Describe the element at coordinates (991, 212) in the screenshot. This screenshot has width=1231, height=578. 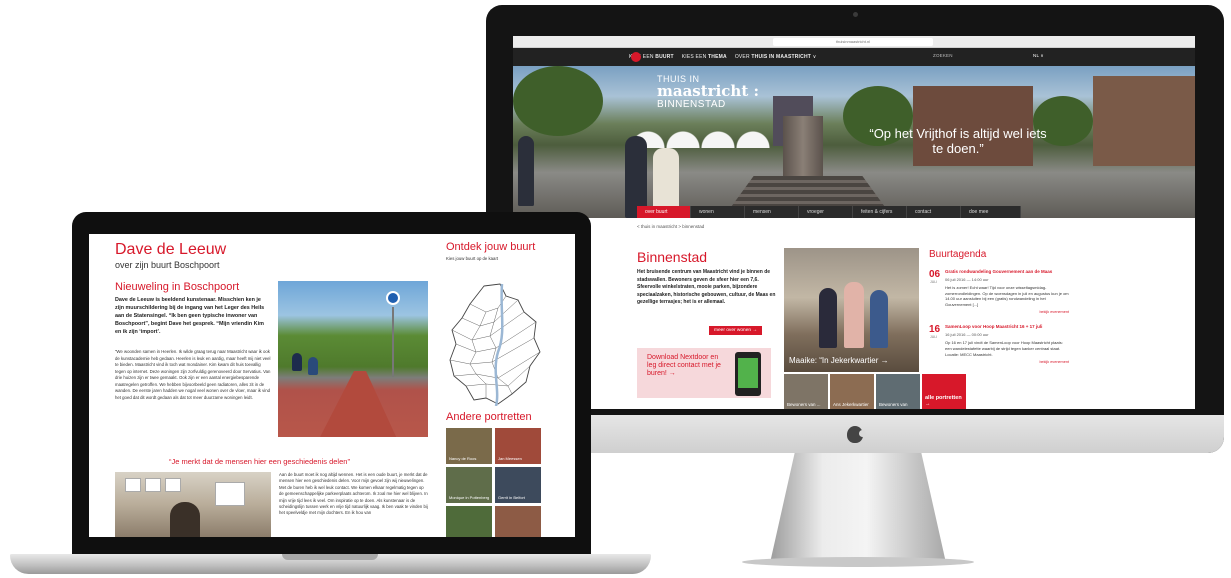
I see `tab-doe-mee: doe mee` at that location.